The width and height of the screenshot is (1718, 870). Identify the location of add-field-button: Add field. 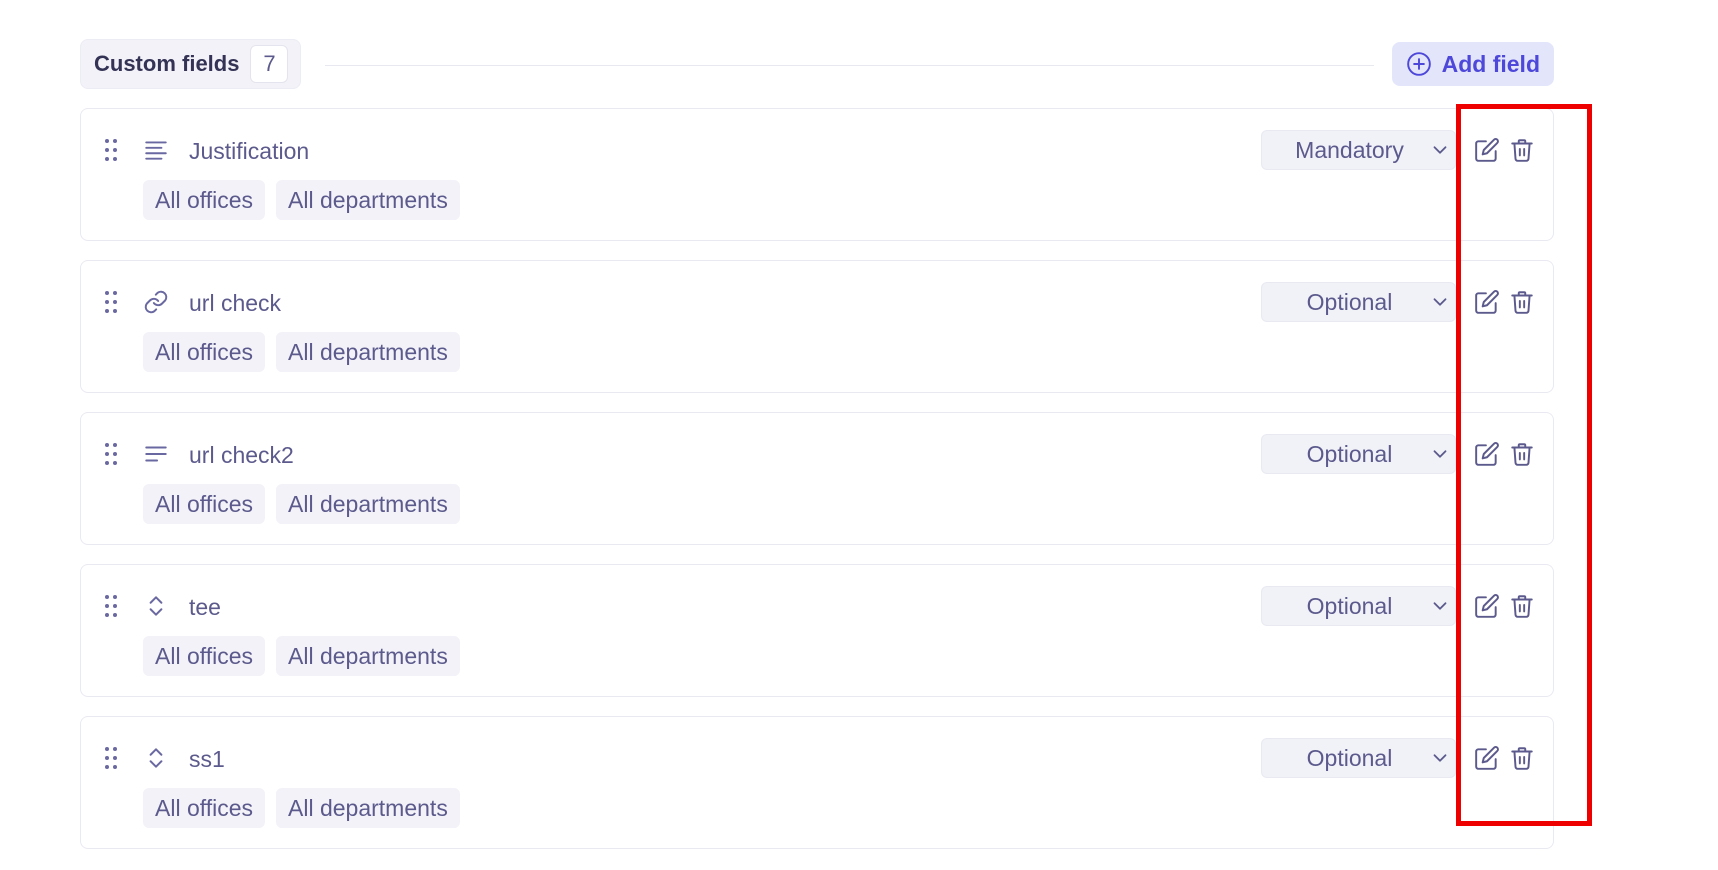
(1472, 64).